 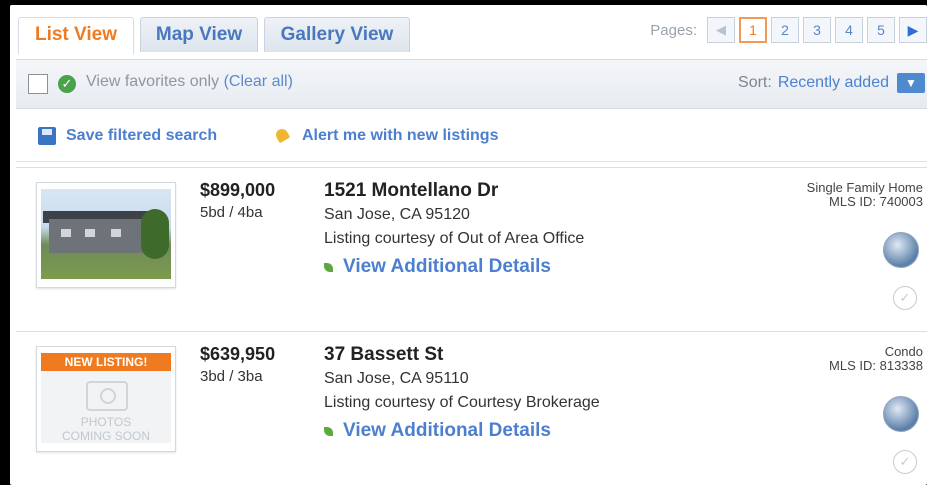 What do you see at coordinates (238, 354) in the screenshot?
I see `listing-price: $639,950` at bounding box center [238, 354].